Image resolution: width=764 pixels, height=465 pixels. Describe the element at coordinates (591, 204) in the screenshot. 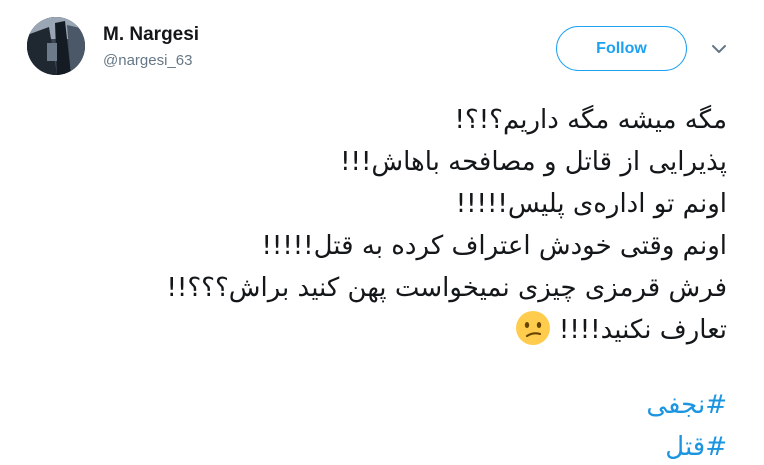

I see `tweet-line: اونم تو اداره‌ی پلیس!!!!!` at that location.